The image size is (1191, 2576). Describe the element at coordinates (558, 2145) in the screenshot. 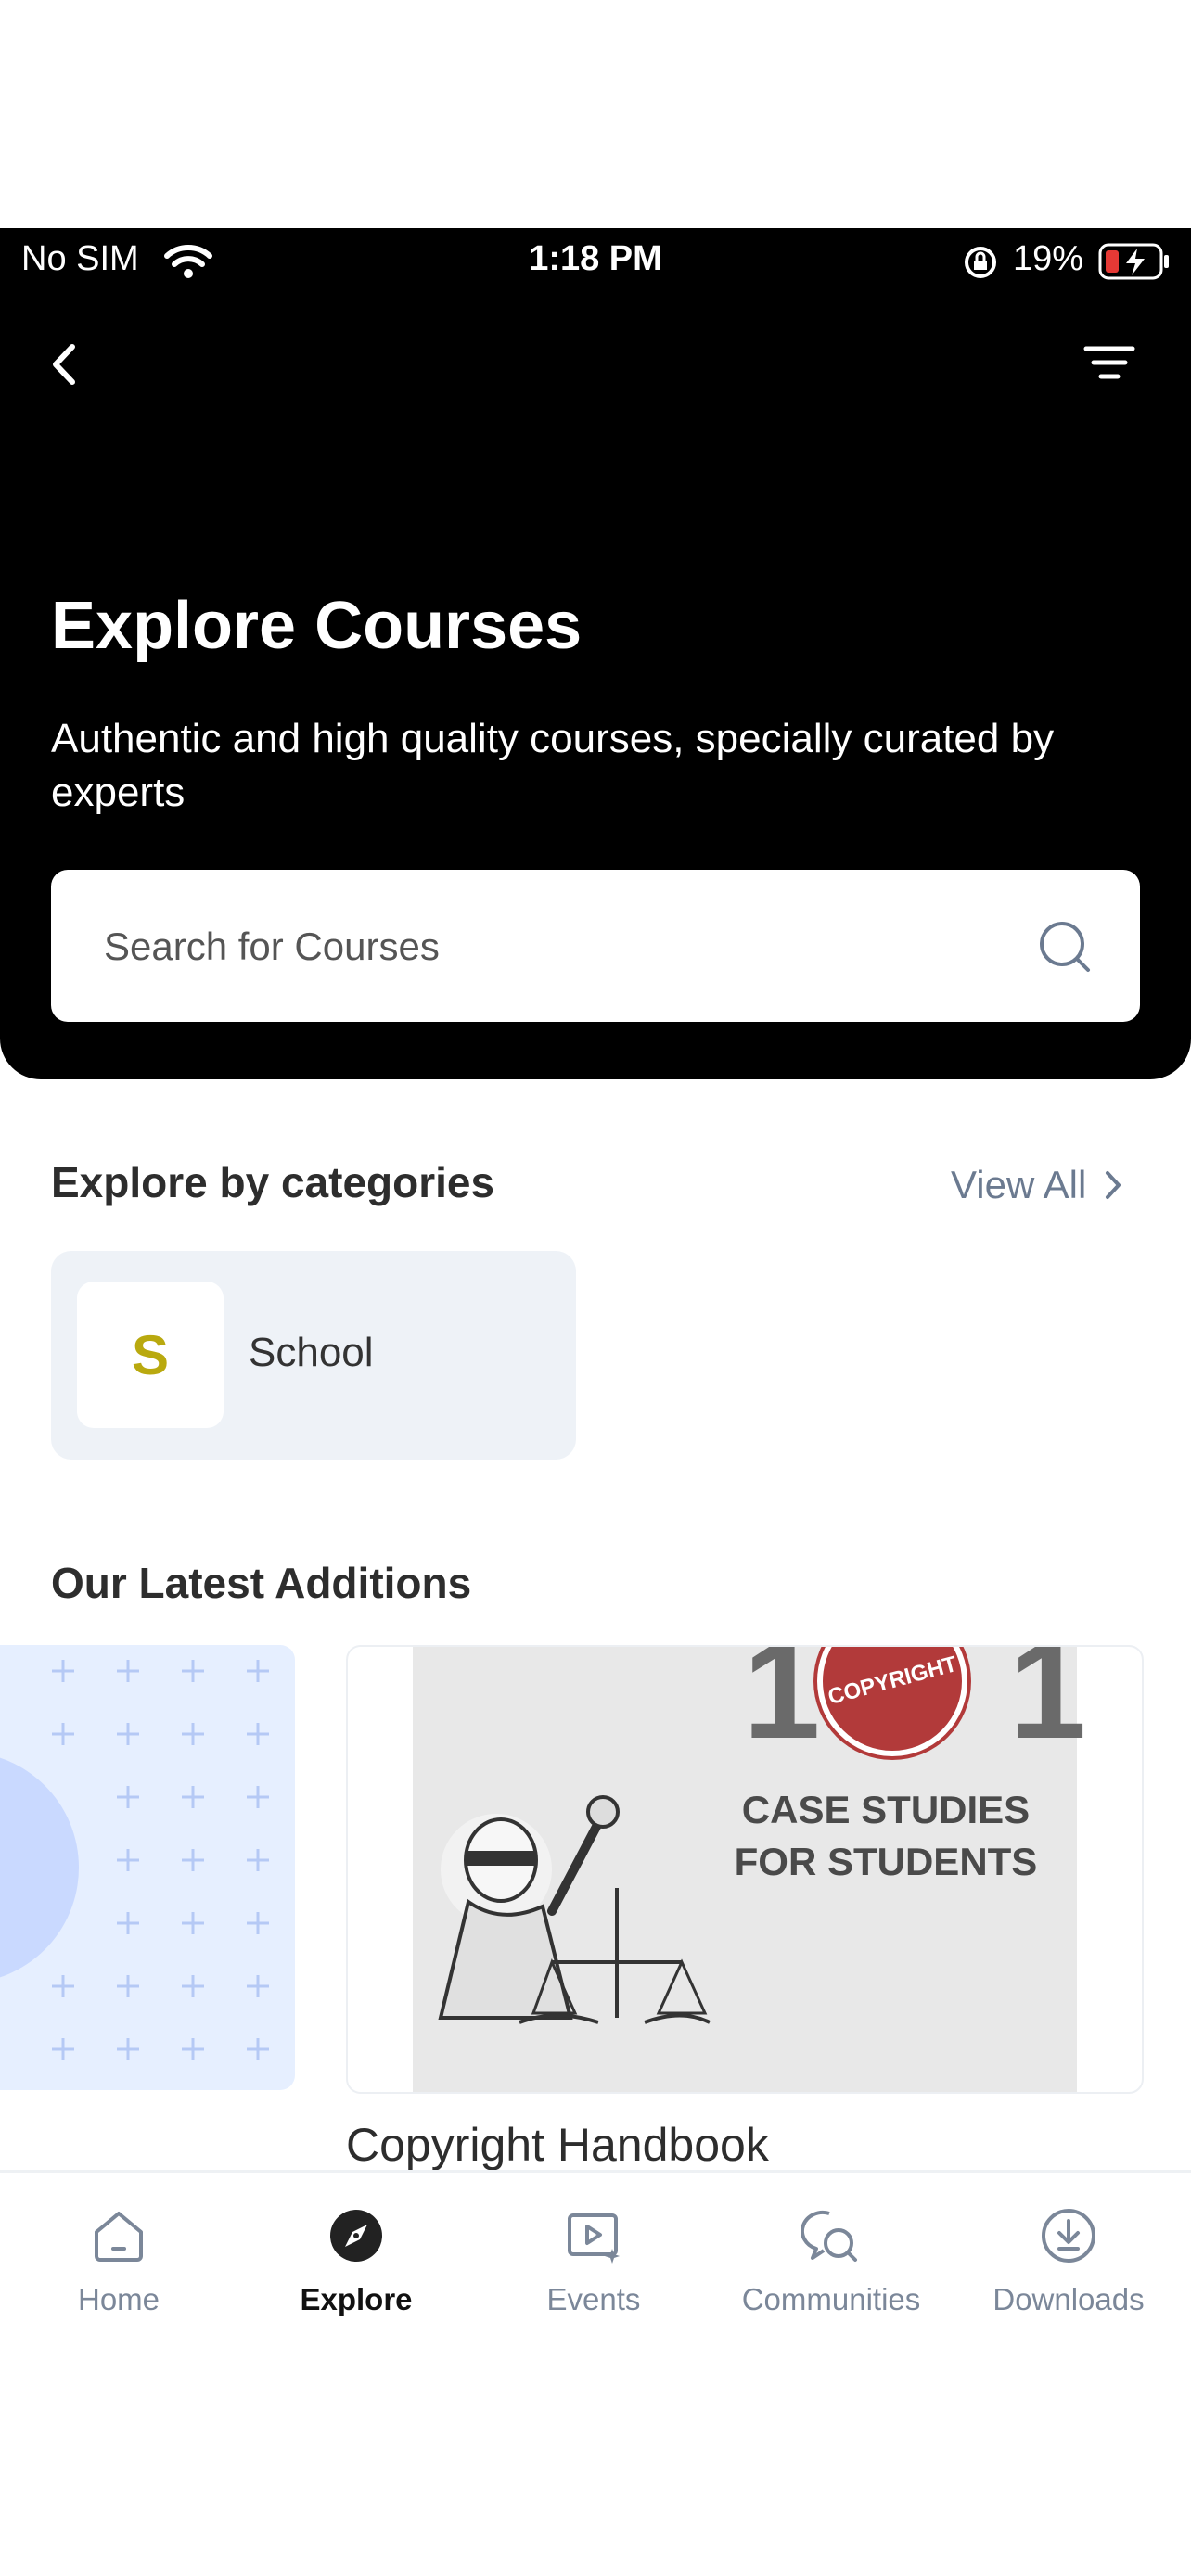

I see `course-title: Copyright Handbook` at that location.